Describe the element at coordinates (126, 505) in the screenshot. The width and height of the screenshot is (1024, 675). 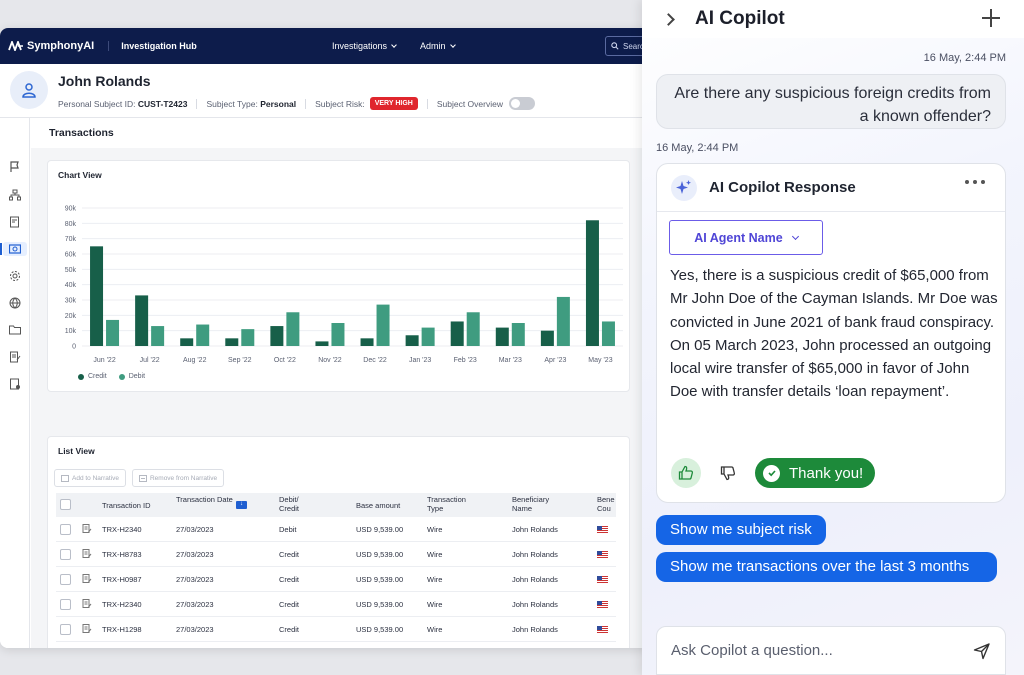
I see `col-transaction-id: Transaction ID` at that location.